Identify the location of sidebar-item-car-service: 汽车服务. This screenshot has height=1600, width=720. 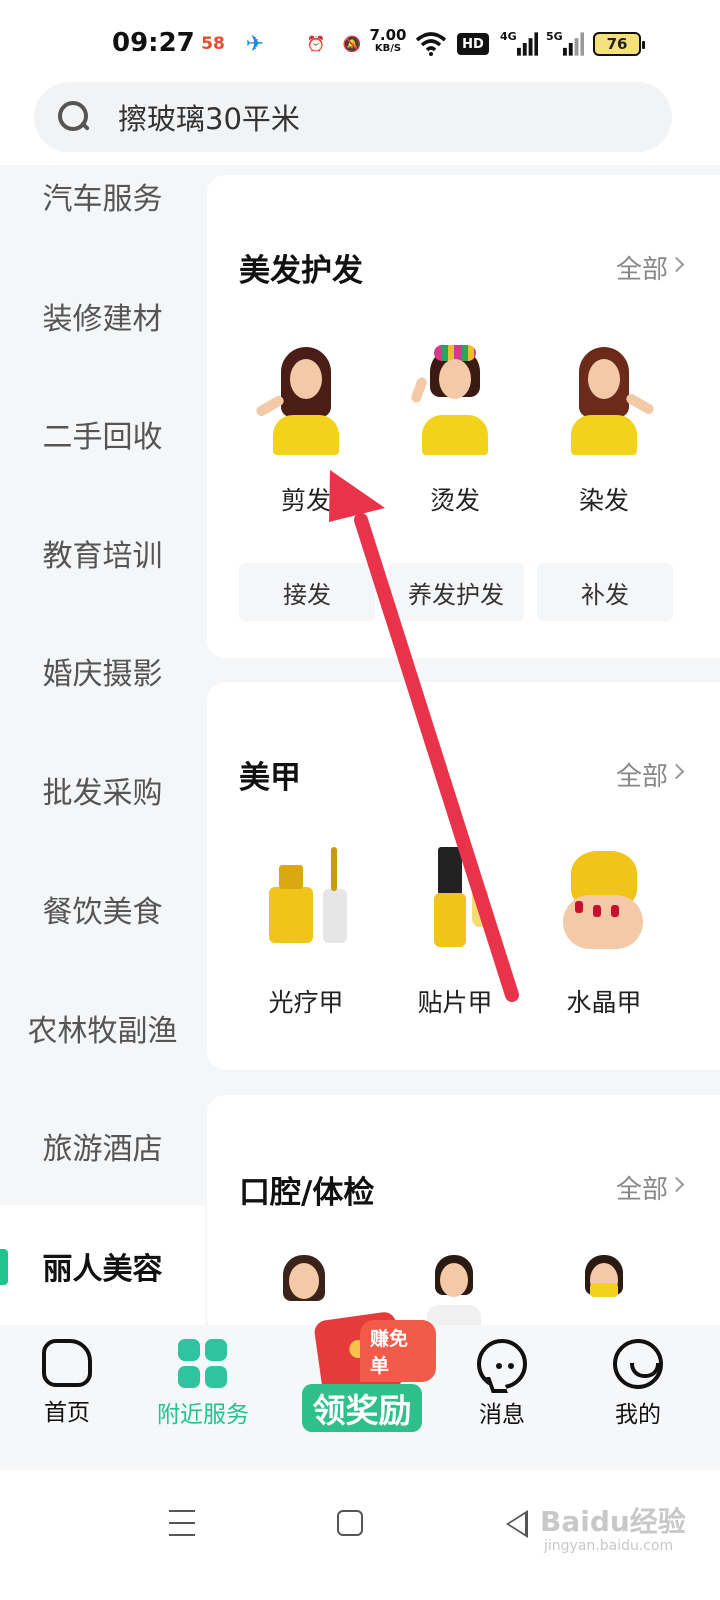
(102, 196).